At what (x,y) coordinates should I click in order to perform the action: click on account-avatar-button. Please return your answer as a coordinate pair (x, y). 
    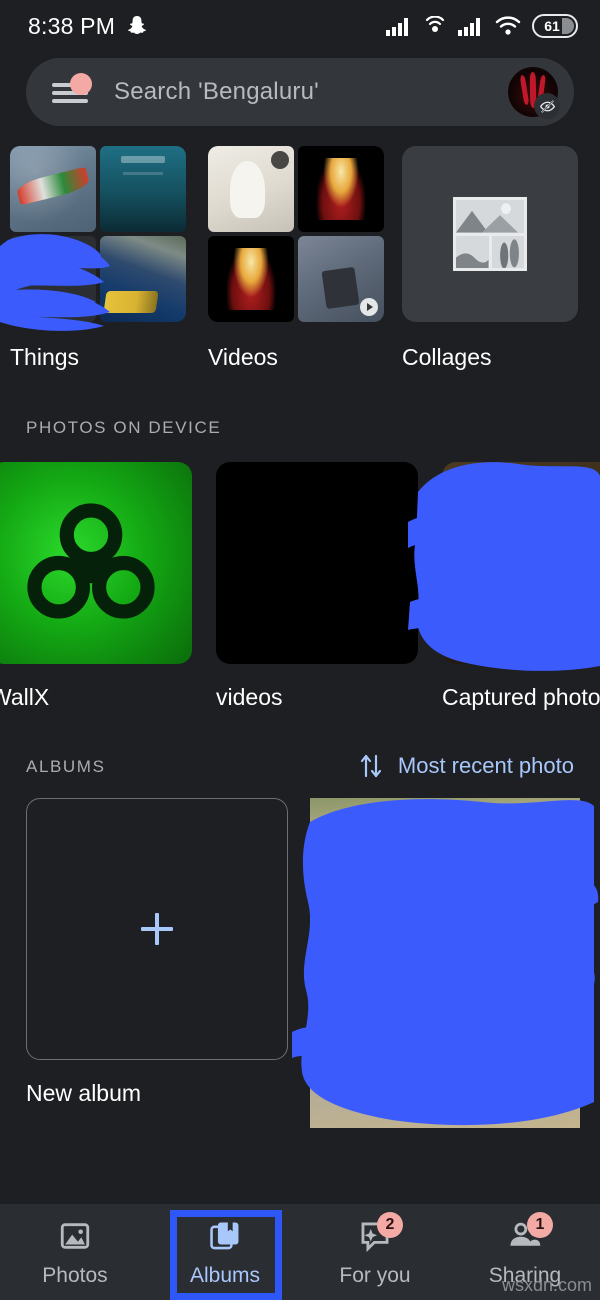
    Looking at the image, I should click on (534, 93).